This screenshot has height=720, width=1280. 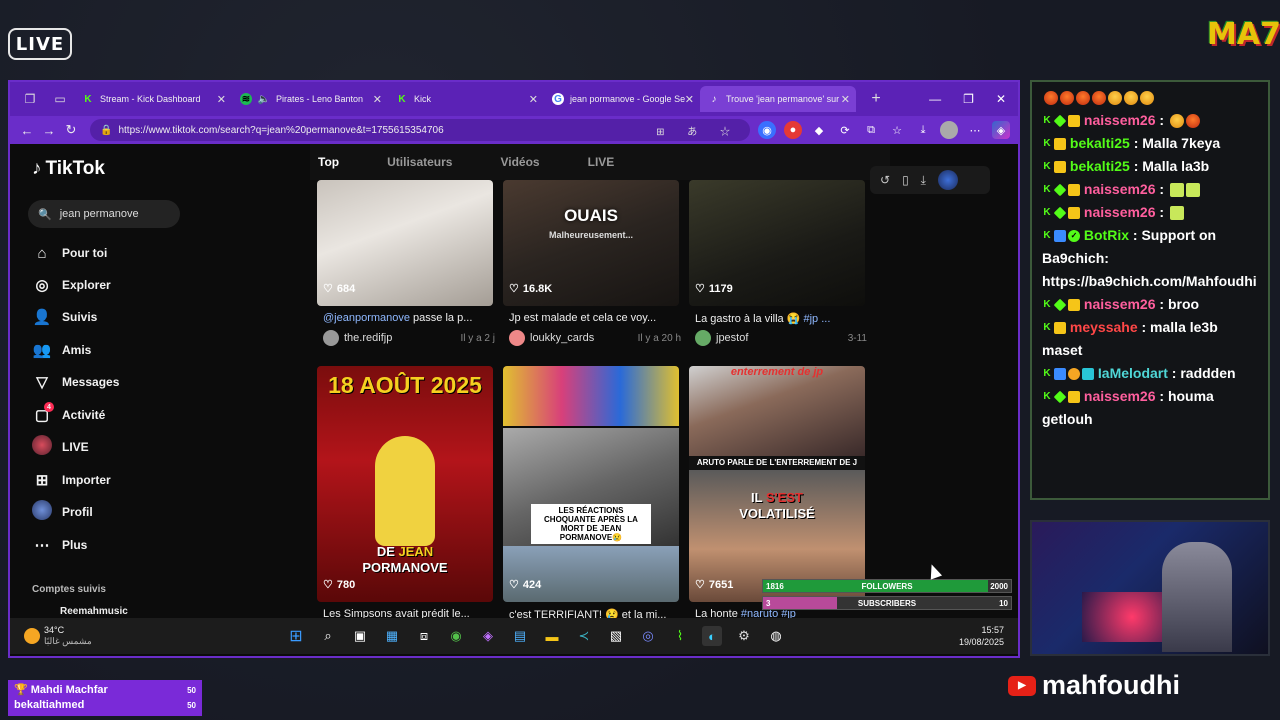 What do you see at coordinates (767, 130) in the screenshot?
I see `extension-icon: ◉` at bounding box center [767, 130].